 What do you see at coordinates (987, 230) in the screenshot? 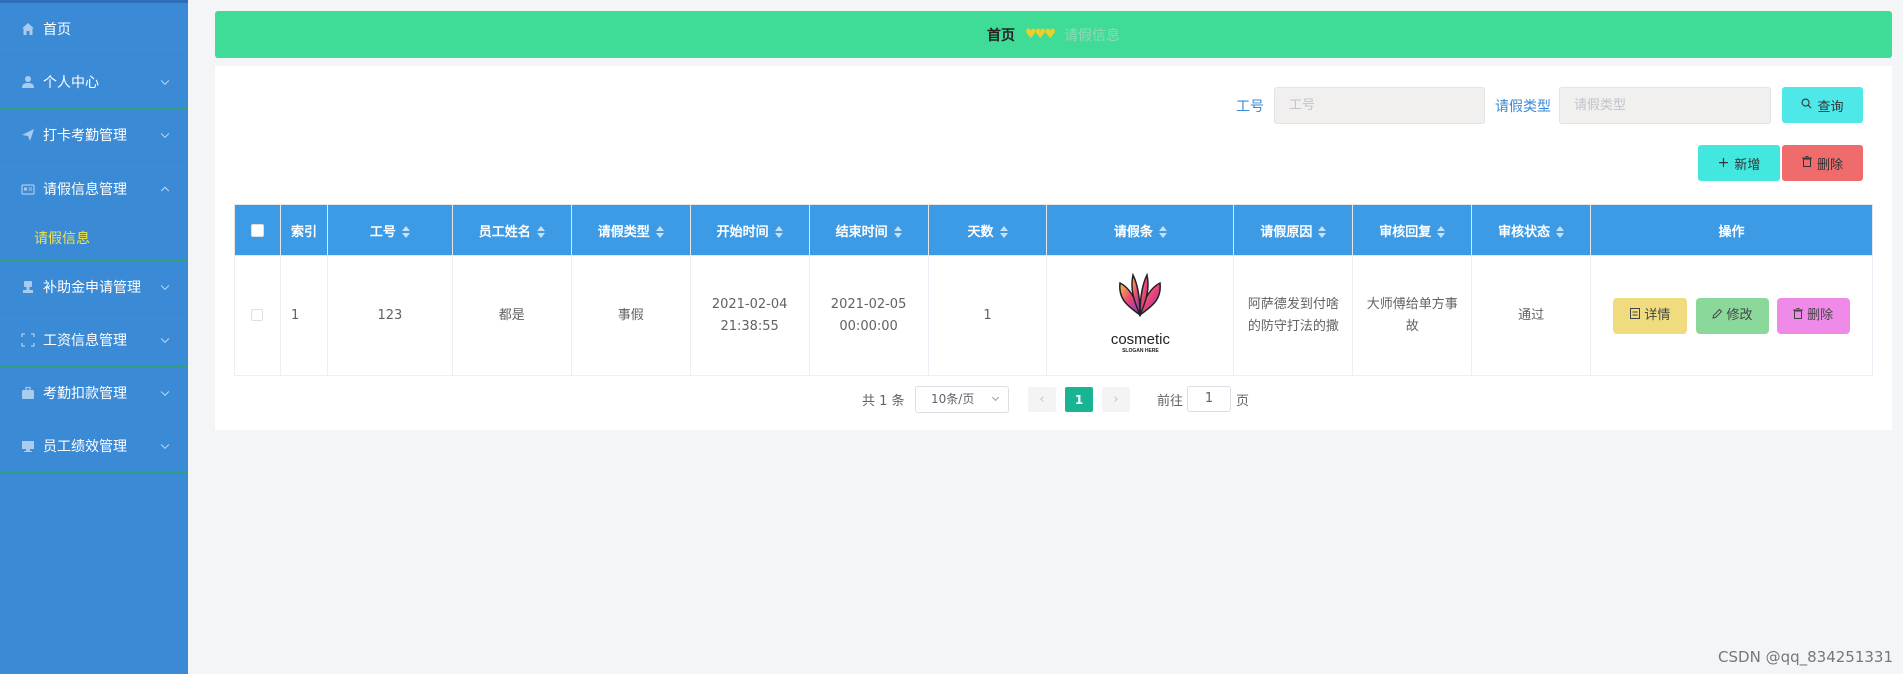
I see `column-header-days: 天数` at bounding box center [987, 230].